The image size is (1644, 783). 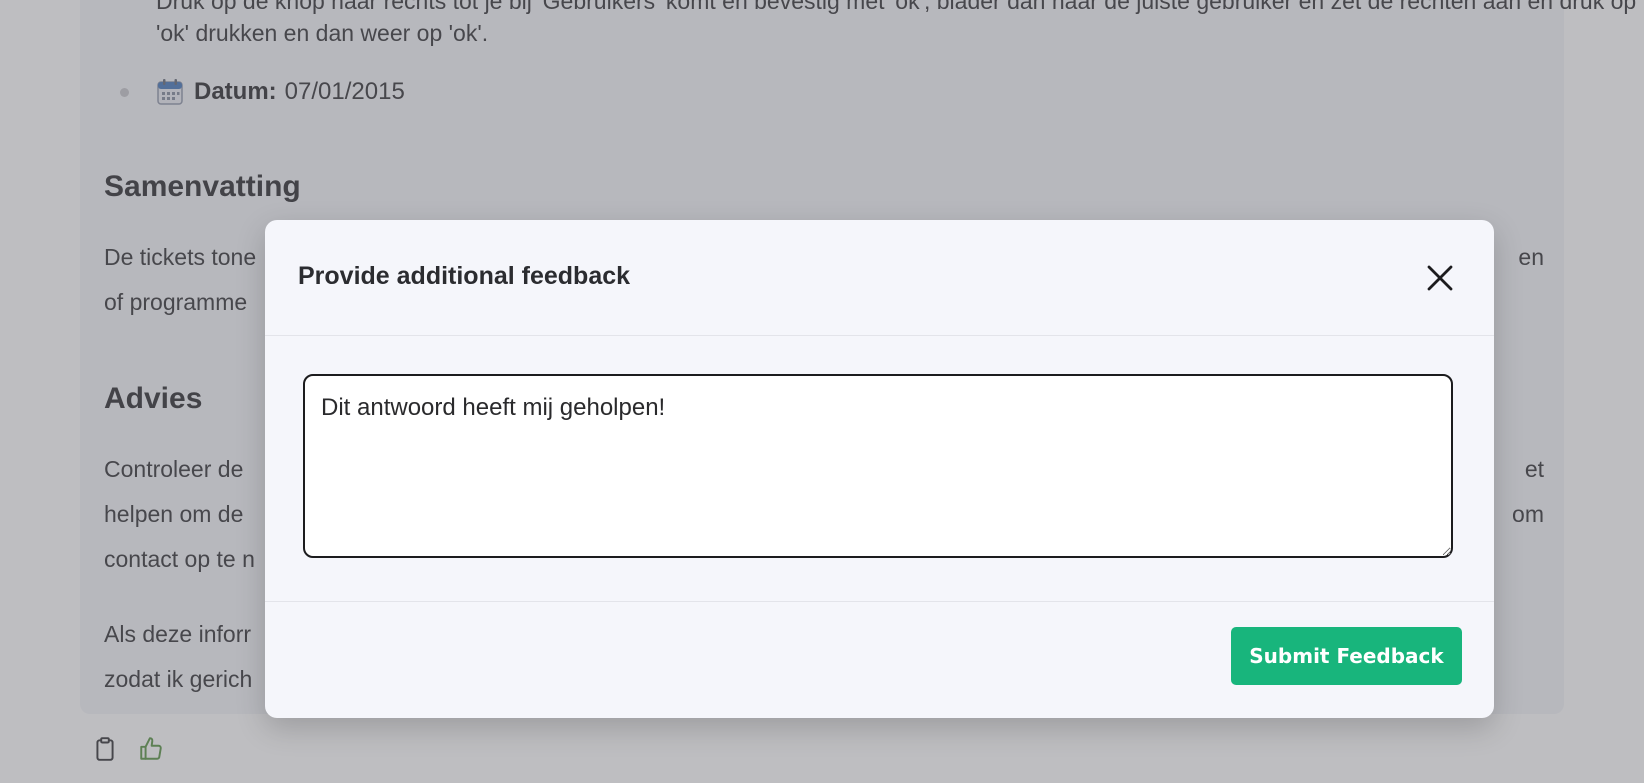 I want to click on modal-header: Provide additional feedback, so click(x=879, y=278).